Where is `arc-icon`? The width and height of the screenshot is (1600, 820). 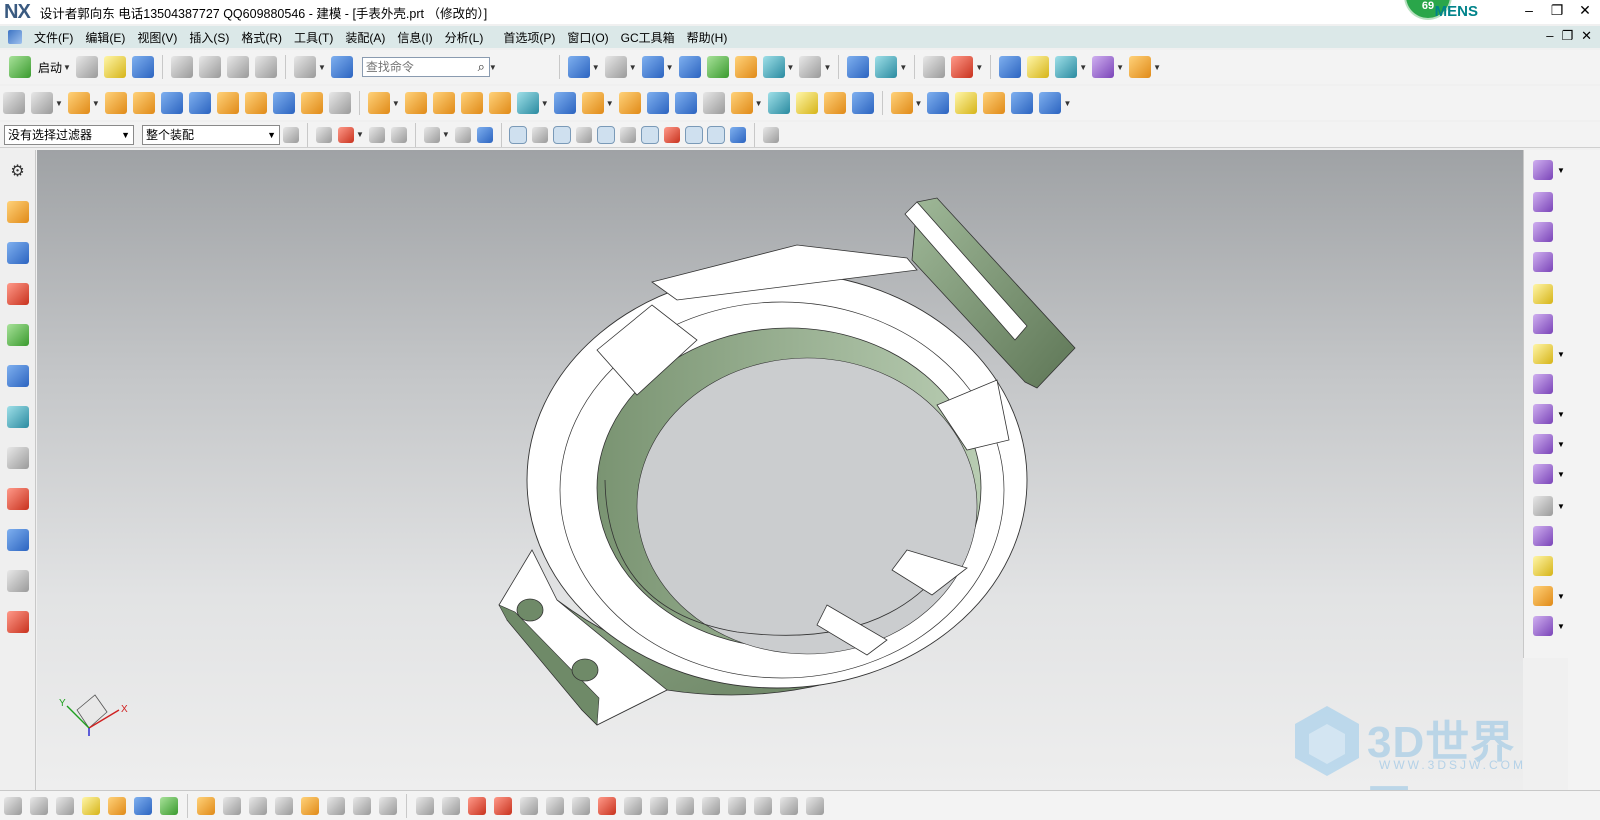
arc-icon is located at coordinates (503, 805).